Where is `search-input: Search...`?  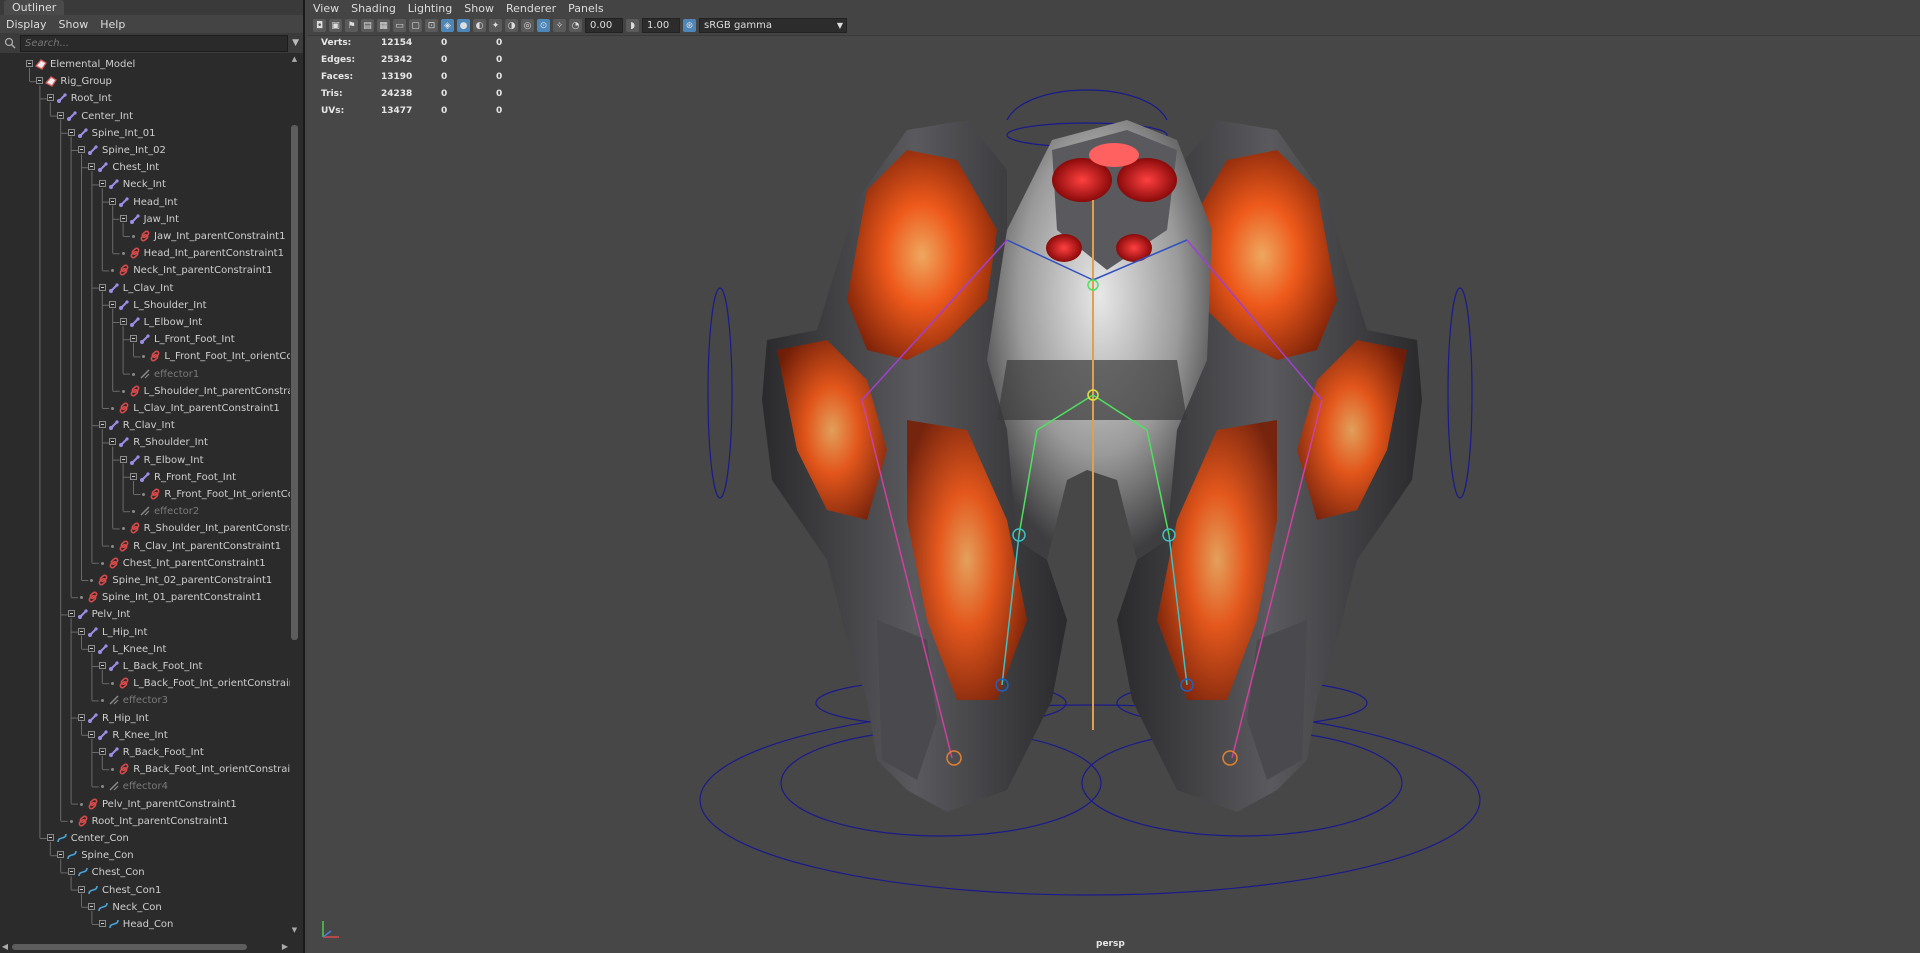
search-input: Search... is located at coordinates (154, 43).